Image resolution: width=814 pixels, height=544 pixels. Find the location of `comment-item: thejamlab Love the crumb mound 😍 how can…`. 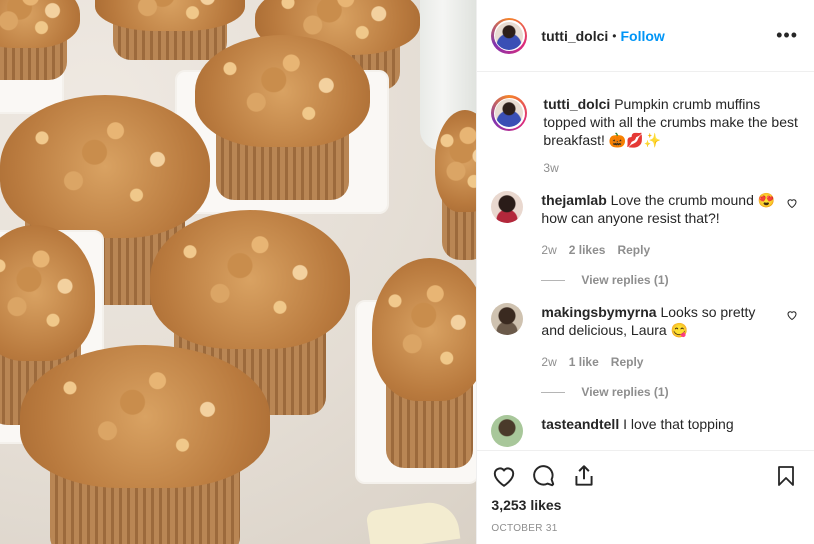

comment-item: thejamlab Love the crumb mound 😍 how can… is located at coordinates (644, 240).